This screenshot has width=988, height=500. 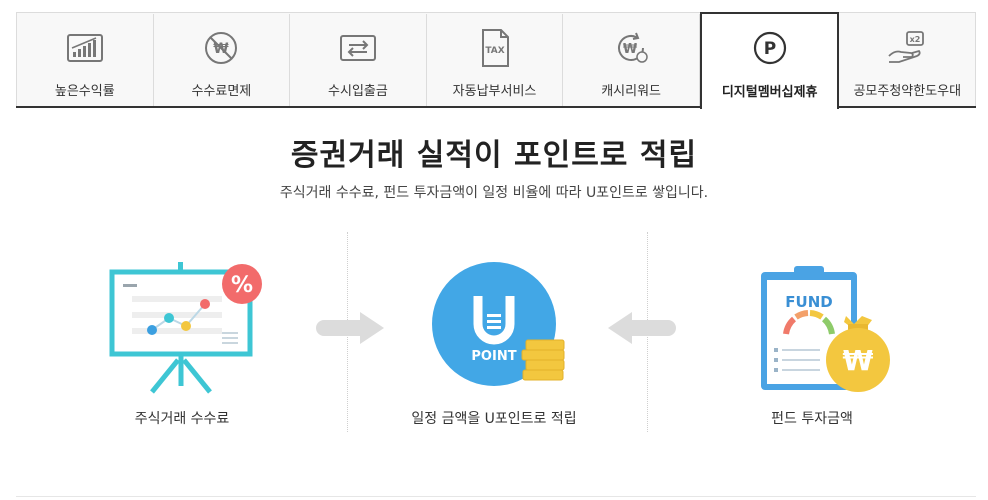 I want to click on won-cycle-icon: ₩, so click(x=633, y=47).